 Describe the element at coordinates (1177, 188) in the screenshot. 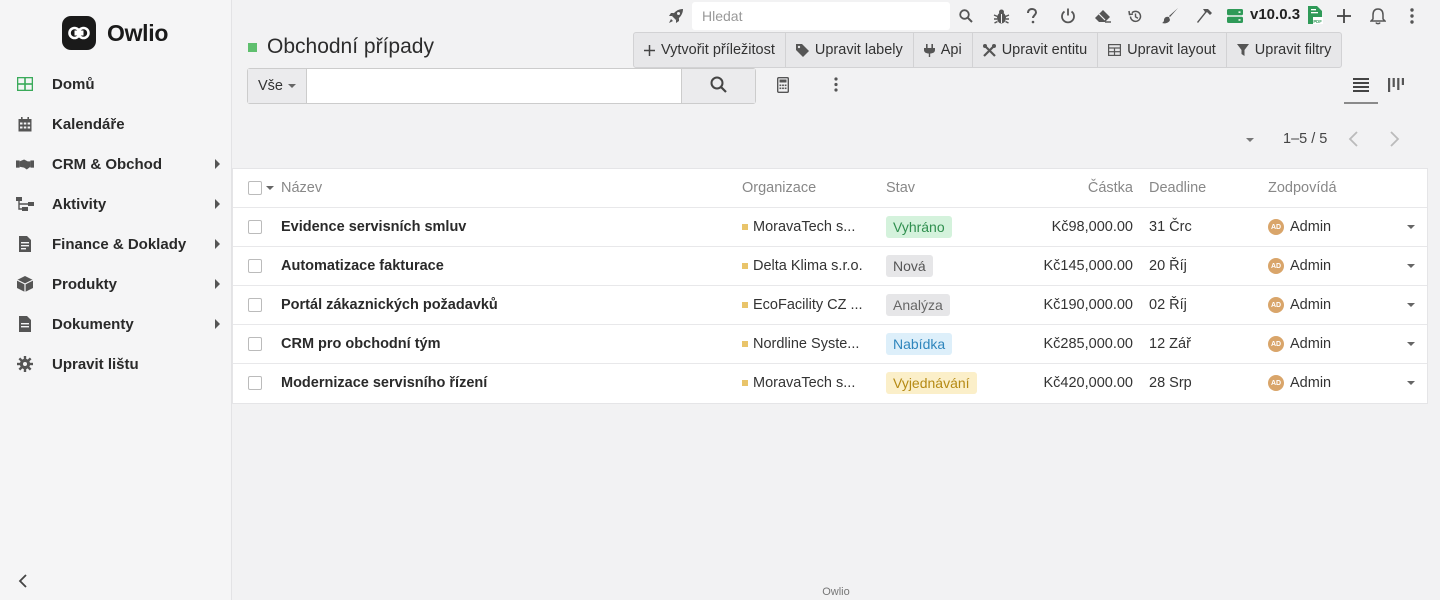

I see `column-header-deadline: Deadline` at that location.